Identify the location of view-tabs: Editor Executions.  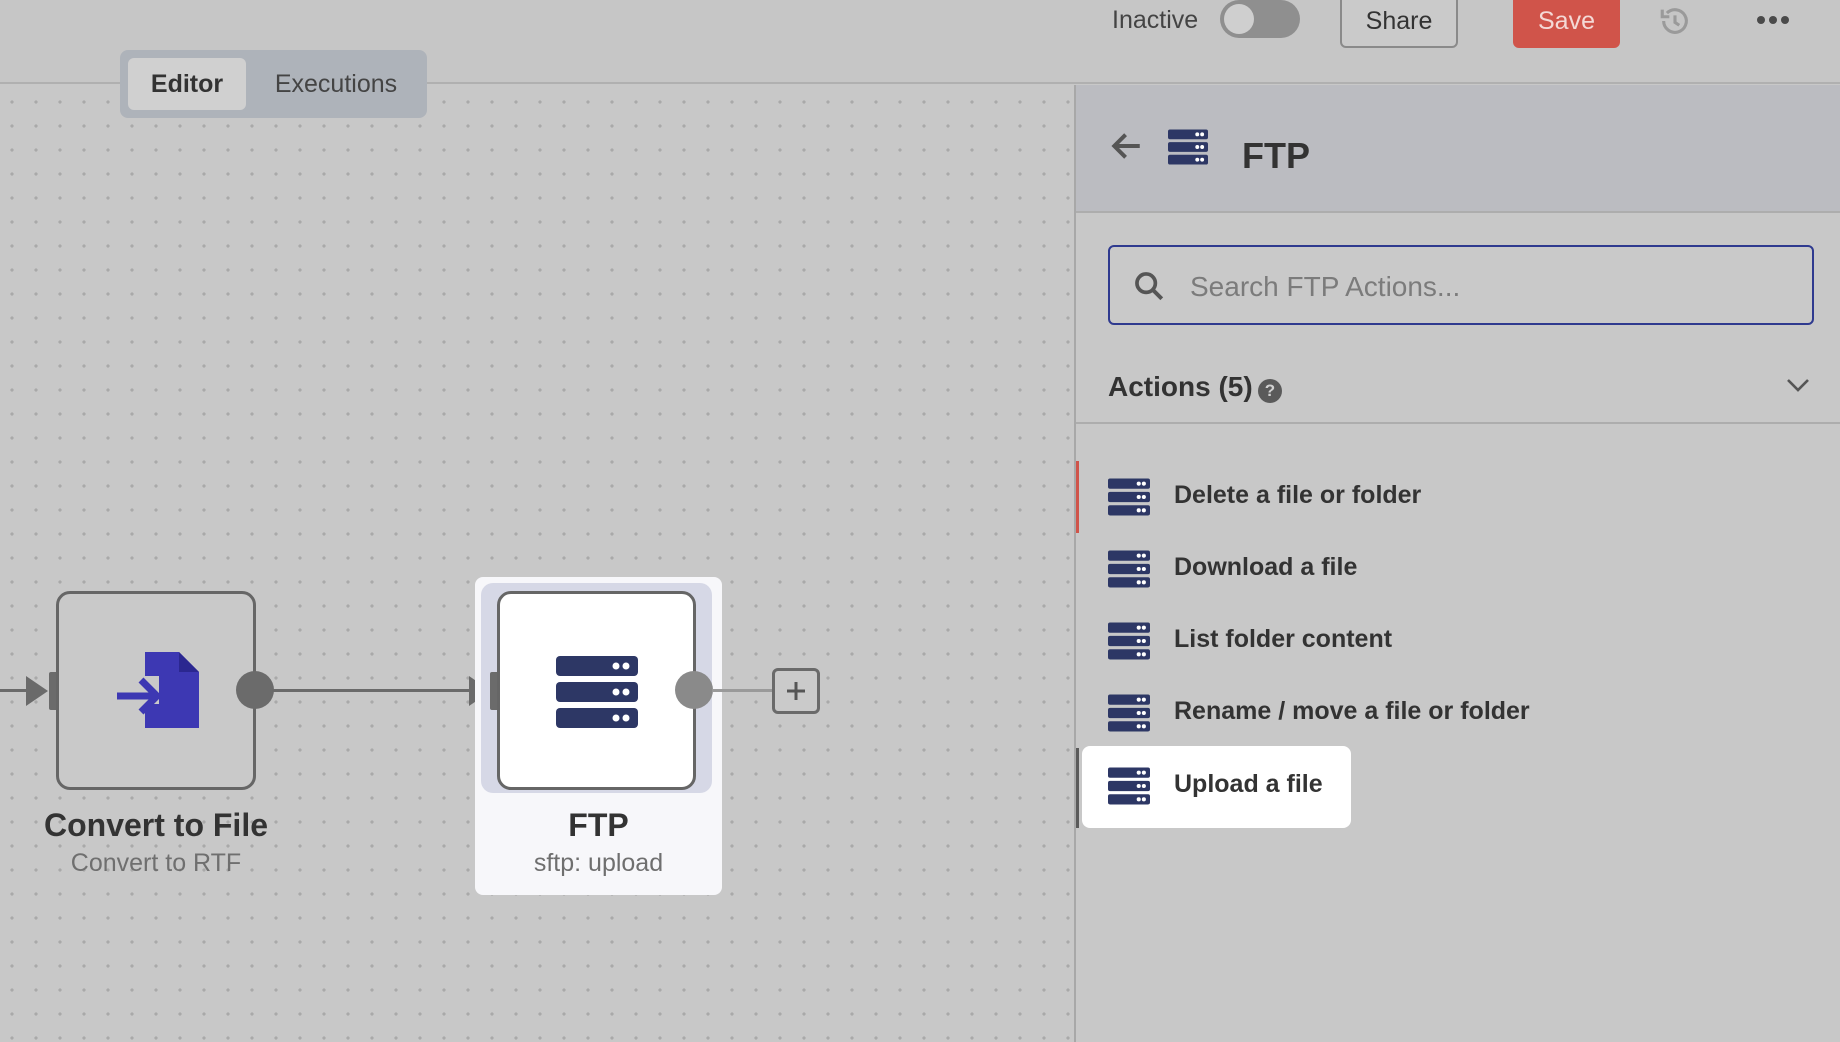
(273, 84).